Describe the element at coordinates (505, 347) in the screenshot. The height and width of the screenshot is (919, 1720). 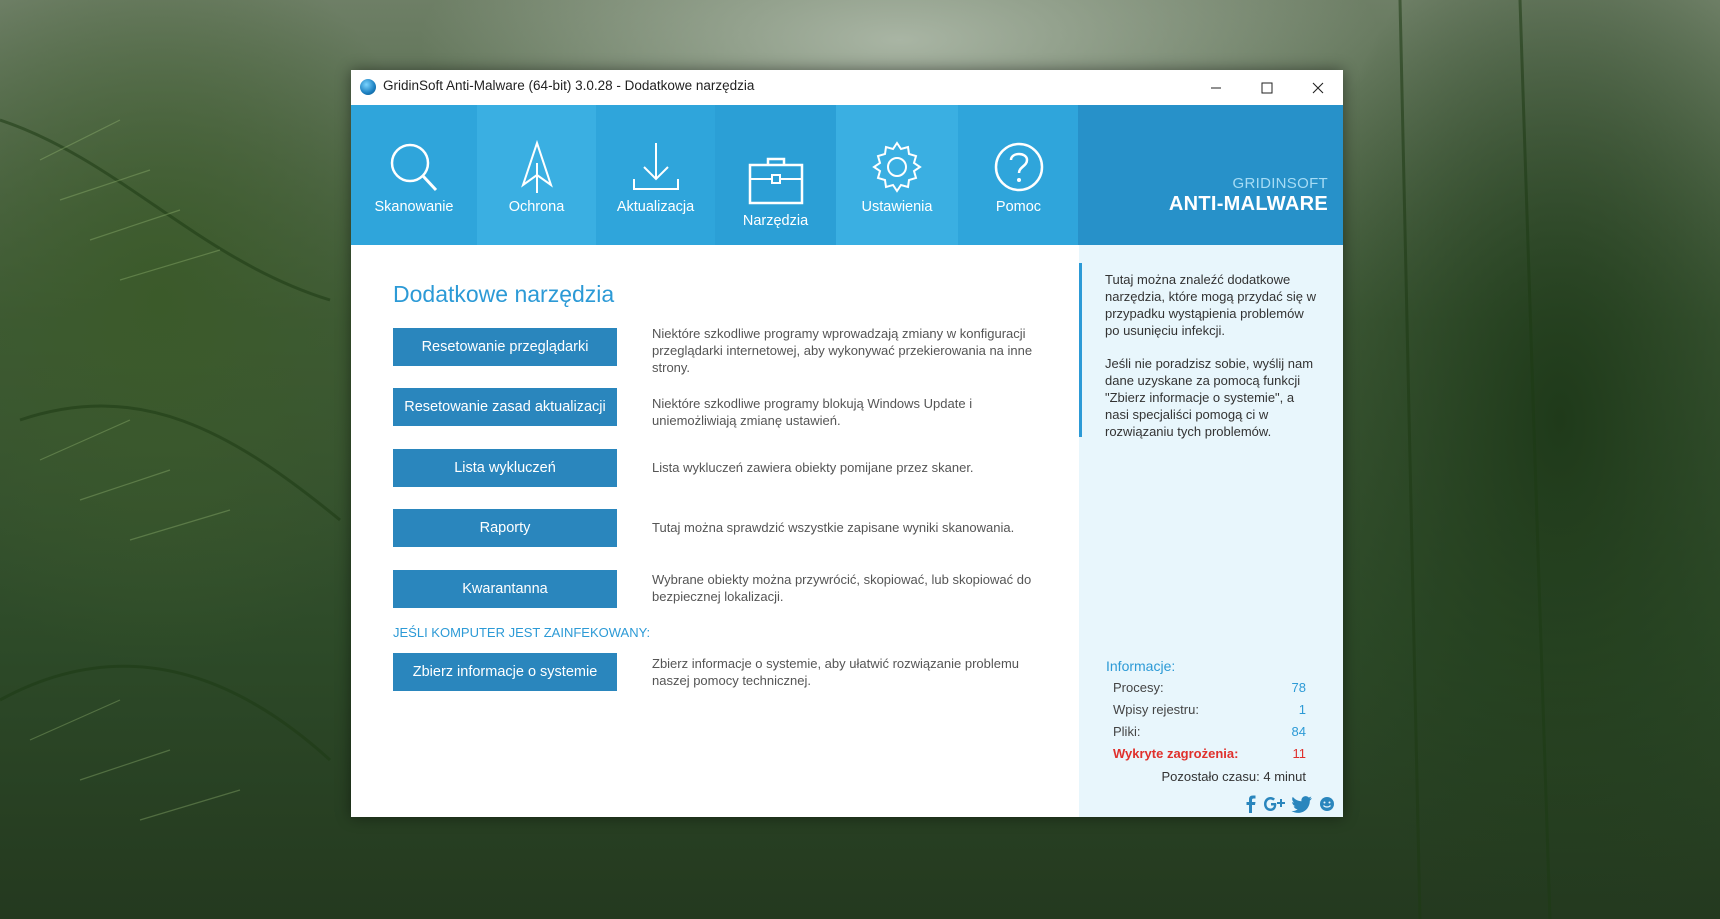
I see `reset-browser-button: Resetowanie przeglądarki` at that location.